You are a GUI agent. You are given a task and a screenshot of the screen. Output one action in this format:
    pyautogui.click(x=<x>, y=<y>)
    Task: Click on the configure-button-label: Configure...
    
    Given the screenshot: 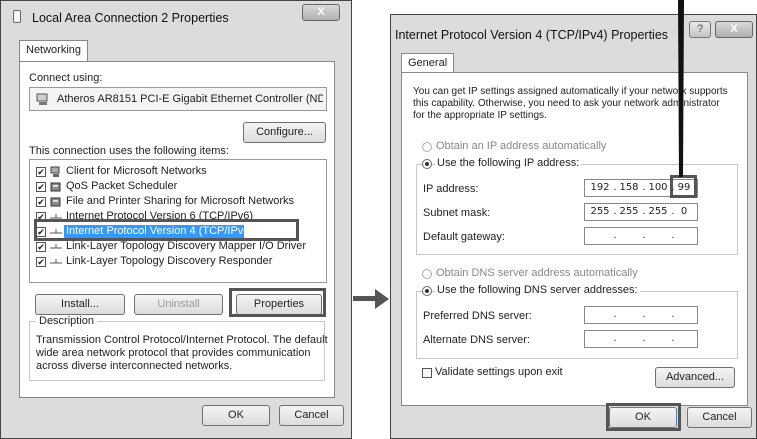 What is the action you would take?
    pyautogui.click(x=284, y=132)
    